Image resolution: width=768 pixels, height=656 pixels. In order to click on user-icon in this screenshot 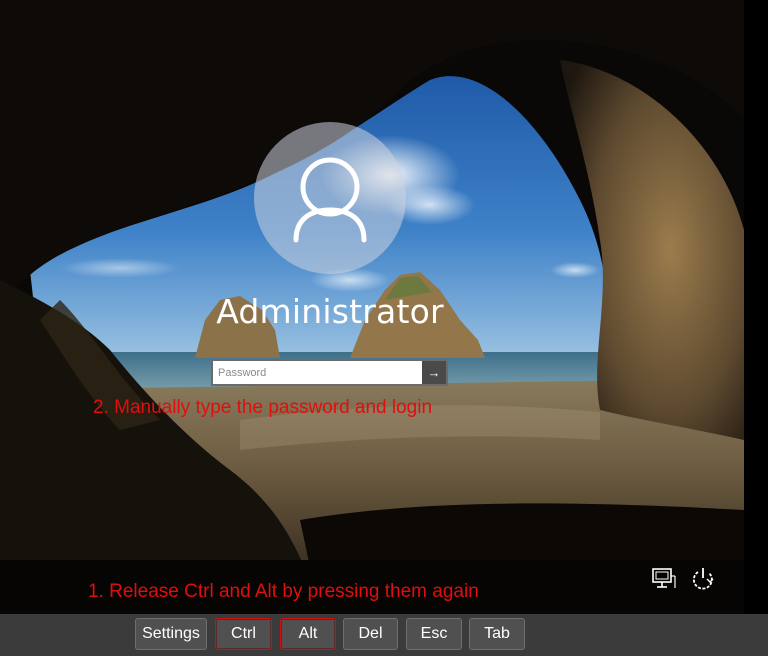, I will do `click(330, 200)`.